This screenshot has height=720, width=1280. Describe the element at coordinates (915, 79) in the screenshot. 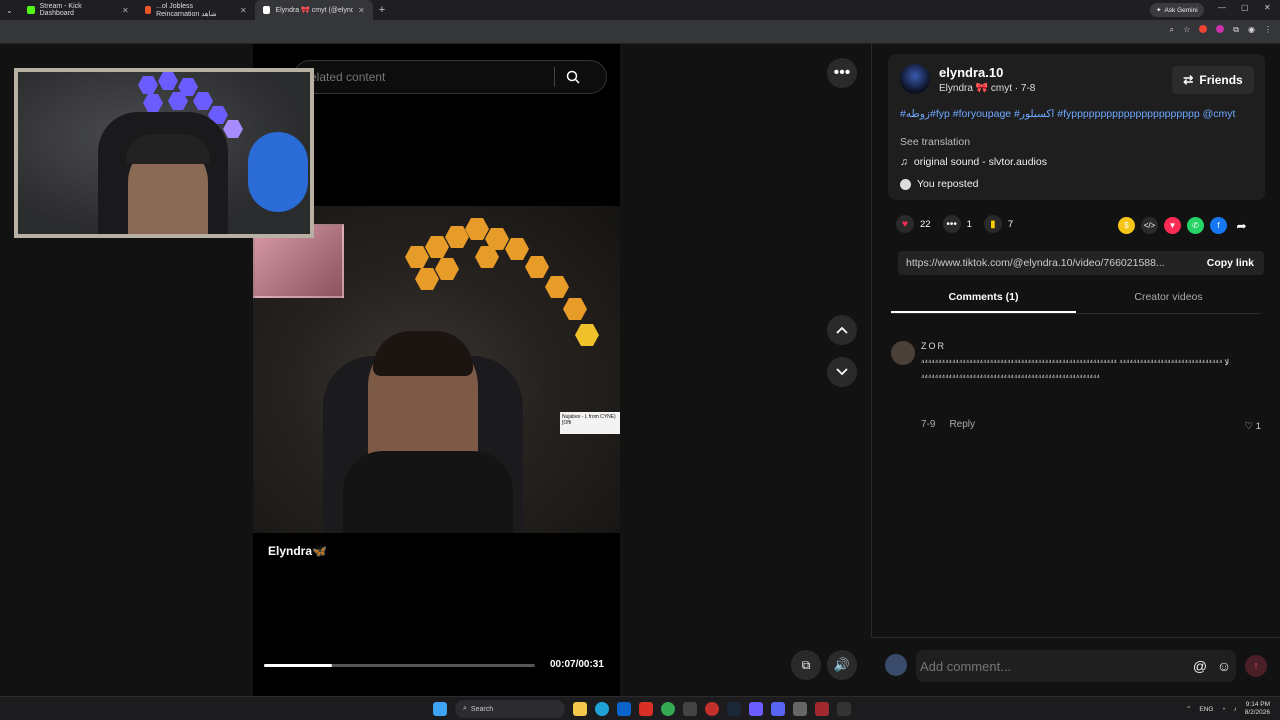

I see `avatar` at that location.